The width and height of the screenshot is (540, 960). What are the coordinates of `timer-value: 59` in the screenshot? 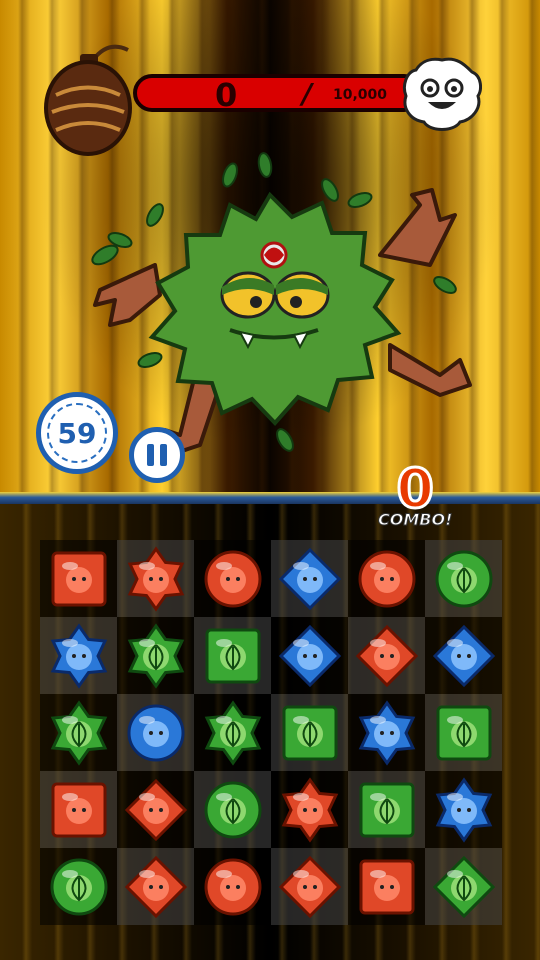 It's located at (77, 433).